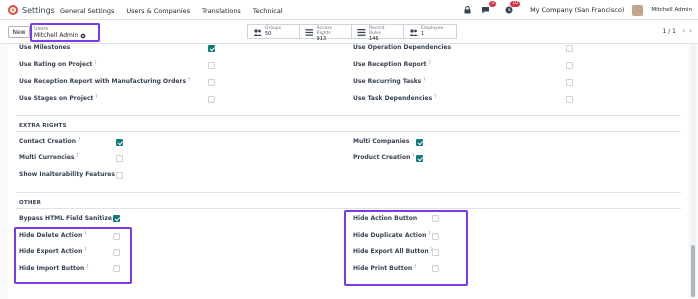  What do you see at coordinates (569, 82) in the screenshot?
I see `checkbox-recurring-tasks` at bounding box center [569, 82].